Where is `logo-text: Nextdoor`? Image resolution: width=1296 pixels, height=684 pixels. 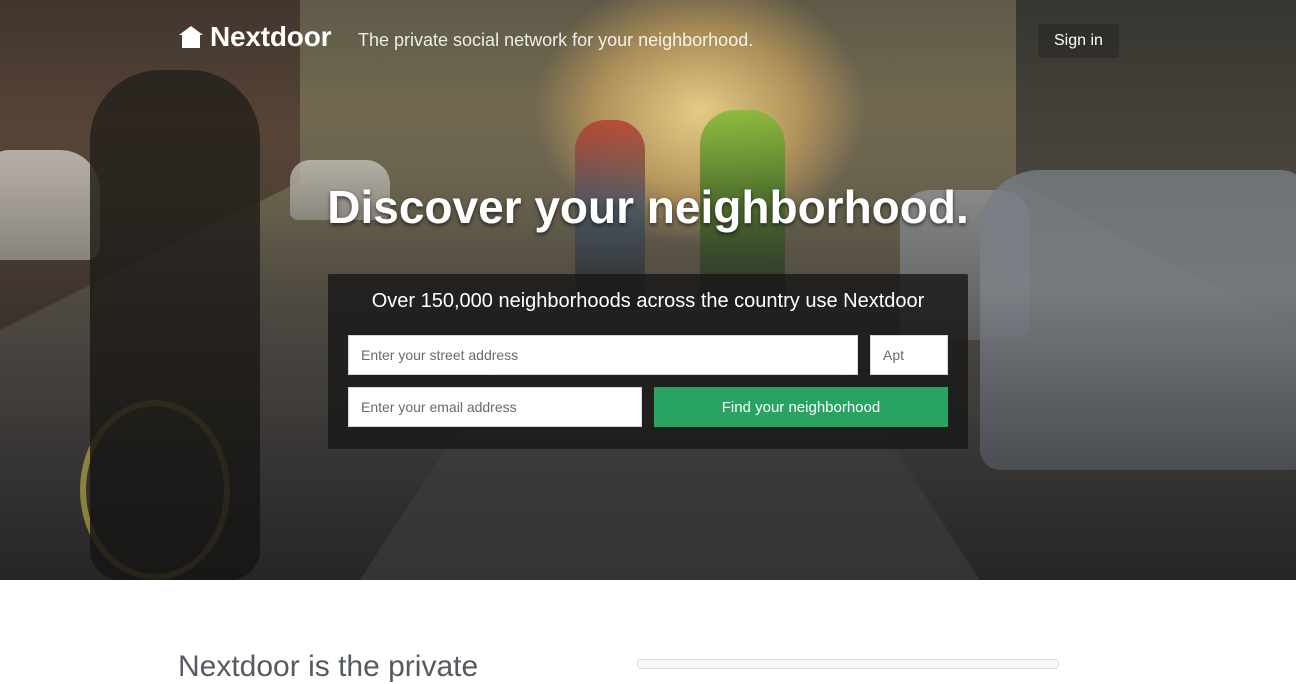
logo-text: Nextdoor is located at coordinates (271, 36).